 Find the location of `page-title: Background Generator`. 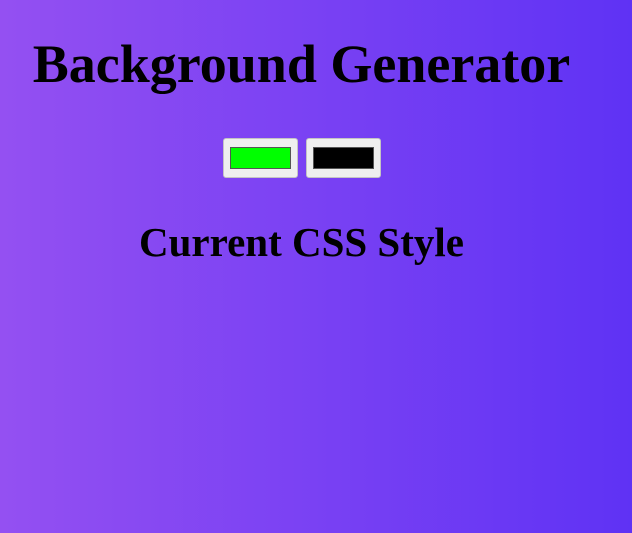

page-title: Background Generator is located at coordinates (301, 64).